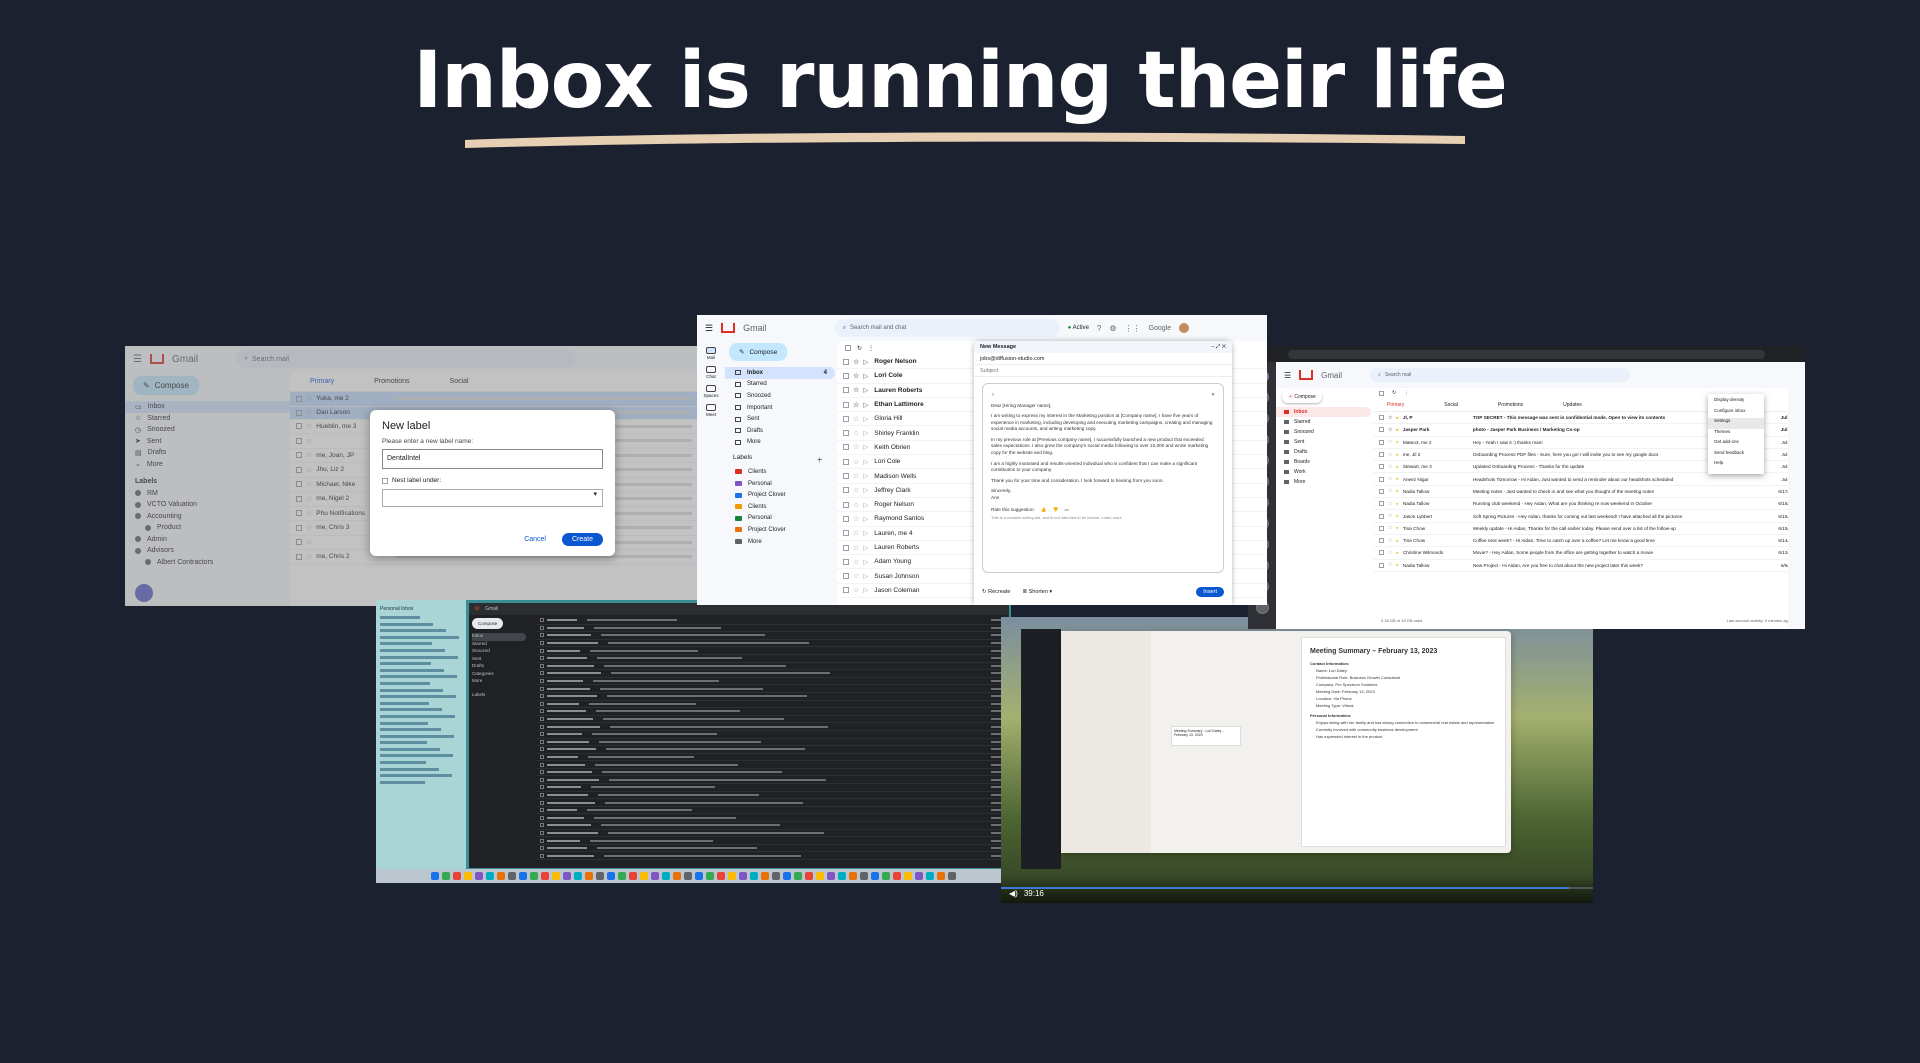 The height and width of the screenshot is (1063, 1920). I want to click on menu-item: Themes, so click(1736, 434).